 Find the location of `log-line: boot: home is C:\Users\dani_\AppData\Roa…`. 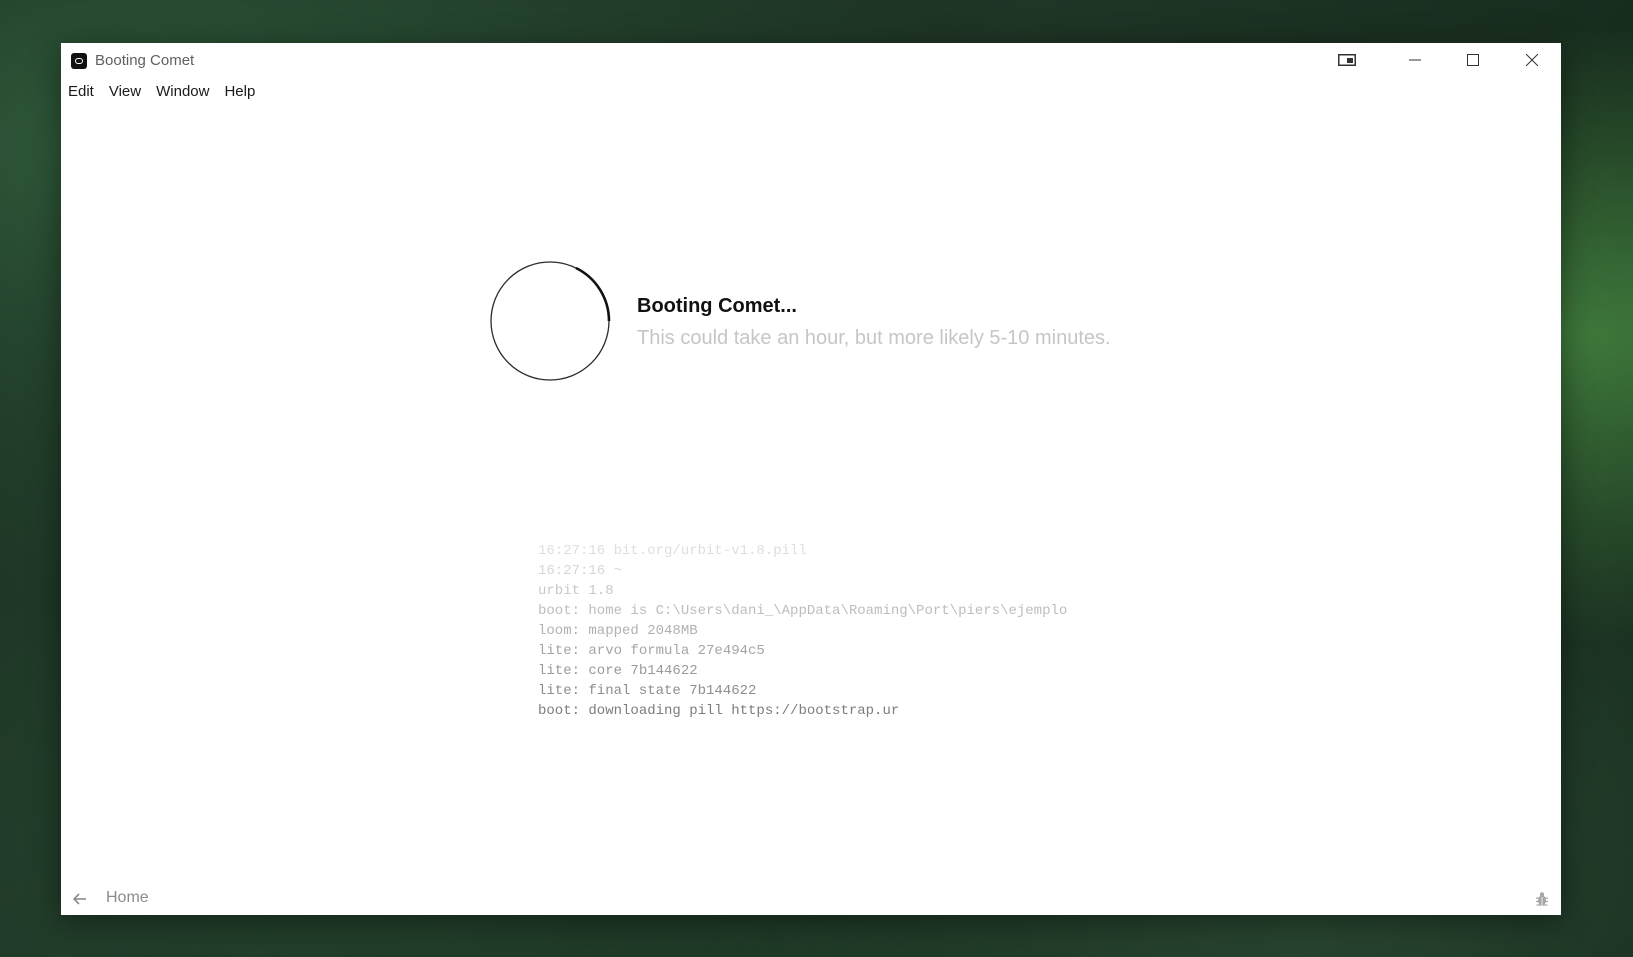

log-line: boot: home is C:\Users\dani_\AppData\Roa… is located at coordinates (803, 611).